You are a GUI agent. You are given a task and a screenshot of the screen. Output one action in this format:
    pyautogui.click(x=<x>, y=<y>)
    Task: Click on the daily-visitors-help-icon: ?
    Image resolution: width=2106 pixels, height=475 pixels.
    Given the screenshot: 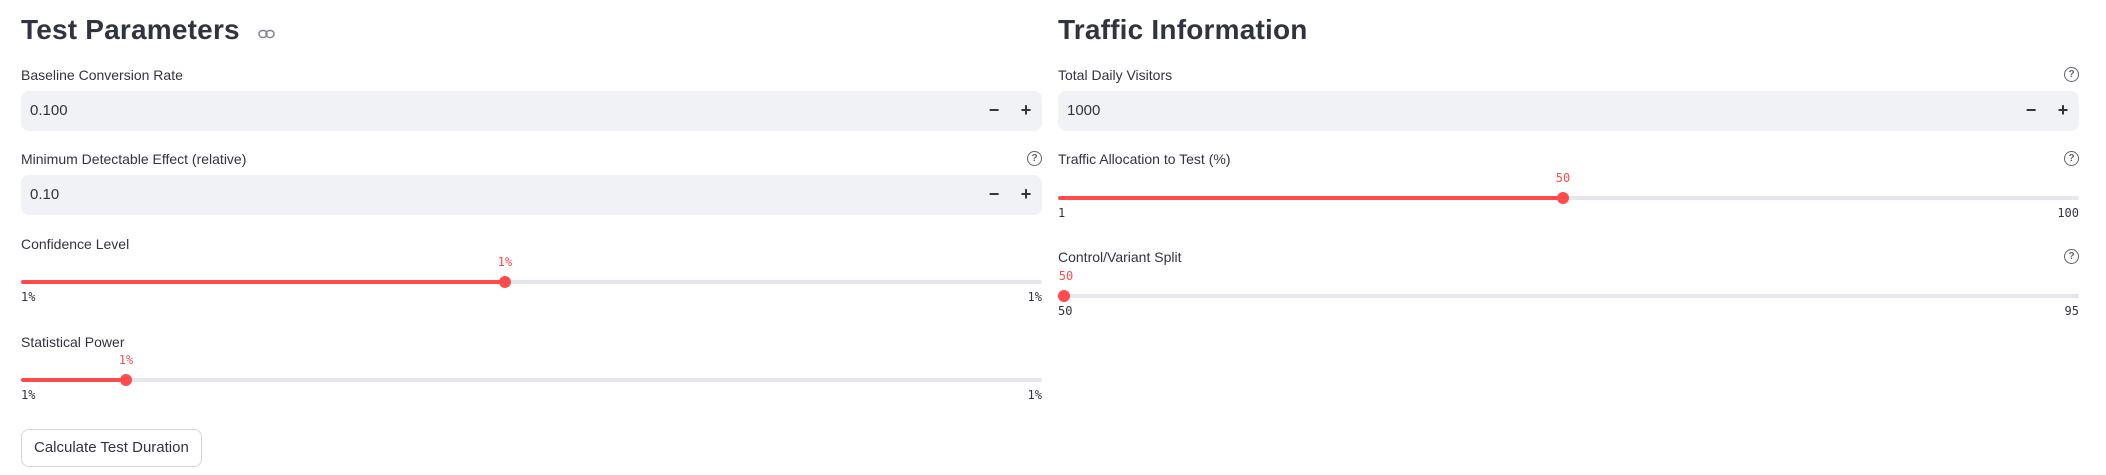 What is the action you would take?
    pyautogui.click(x=2071, y=74)
    